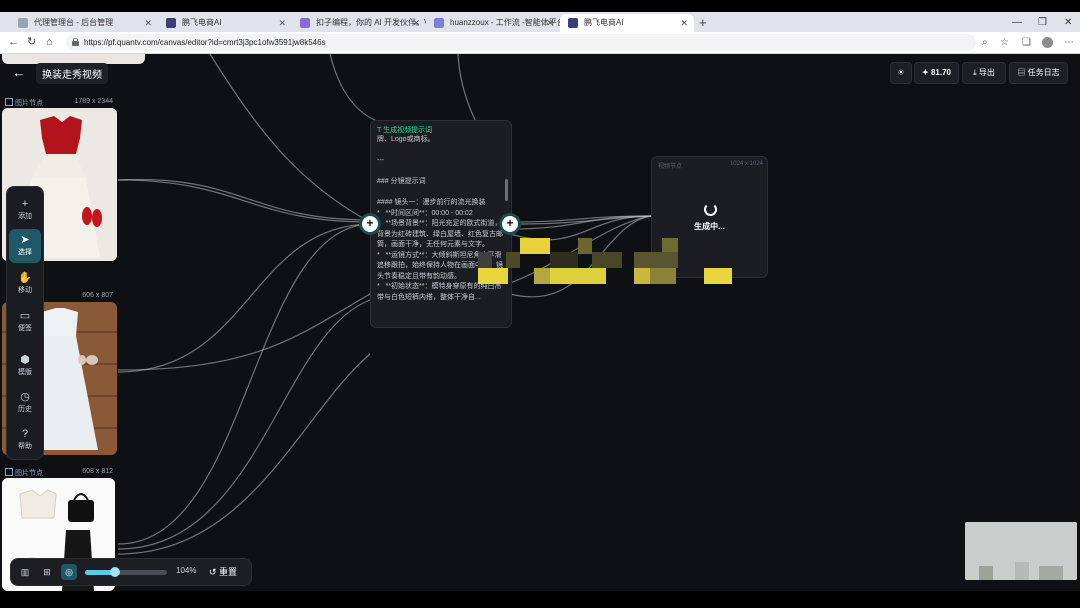 This screenshot has height=608, width=1080. I want to click on browser-tab: huanzzoux - 工作流 -智能体平台 ✕, so click(493, 23).